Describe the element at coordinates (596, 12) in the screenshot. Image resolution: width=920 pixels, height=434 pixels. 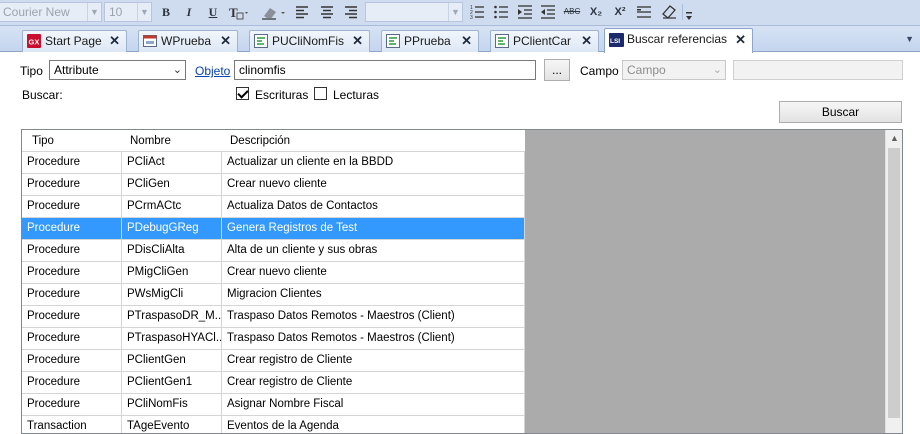
I see `subscript-button: X₂` at that location.